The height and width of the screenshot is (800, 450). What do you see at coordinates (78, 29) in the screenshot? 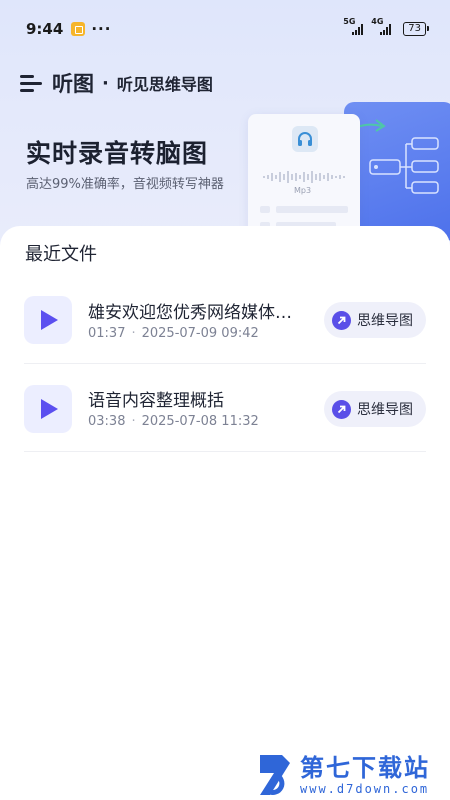
I see `notification-app-icon` at bounding box center [78, 29].